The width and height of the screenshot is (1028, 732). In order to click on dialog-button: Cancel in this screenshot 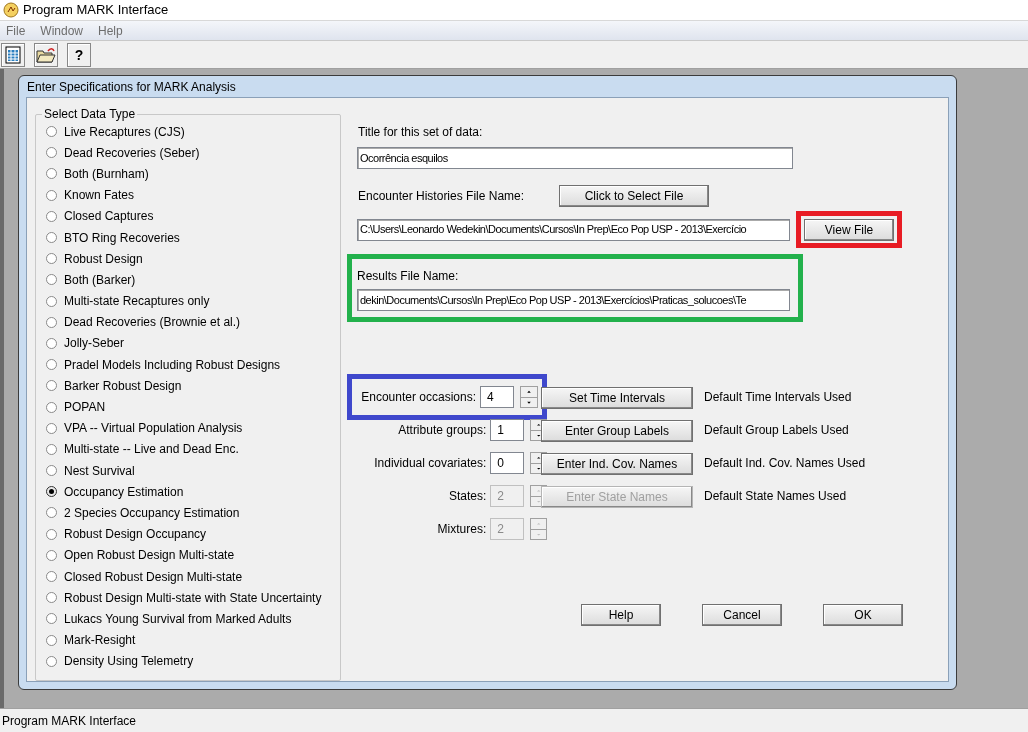, I will do `click(742, 615)`.